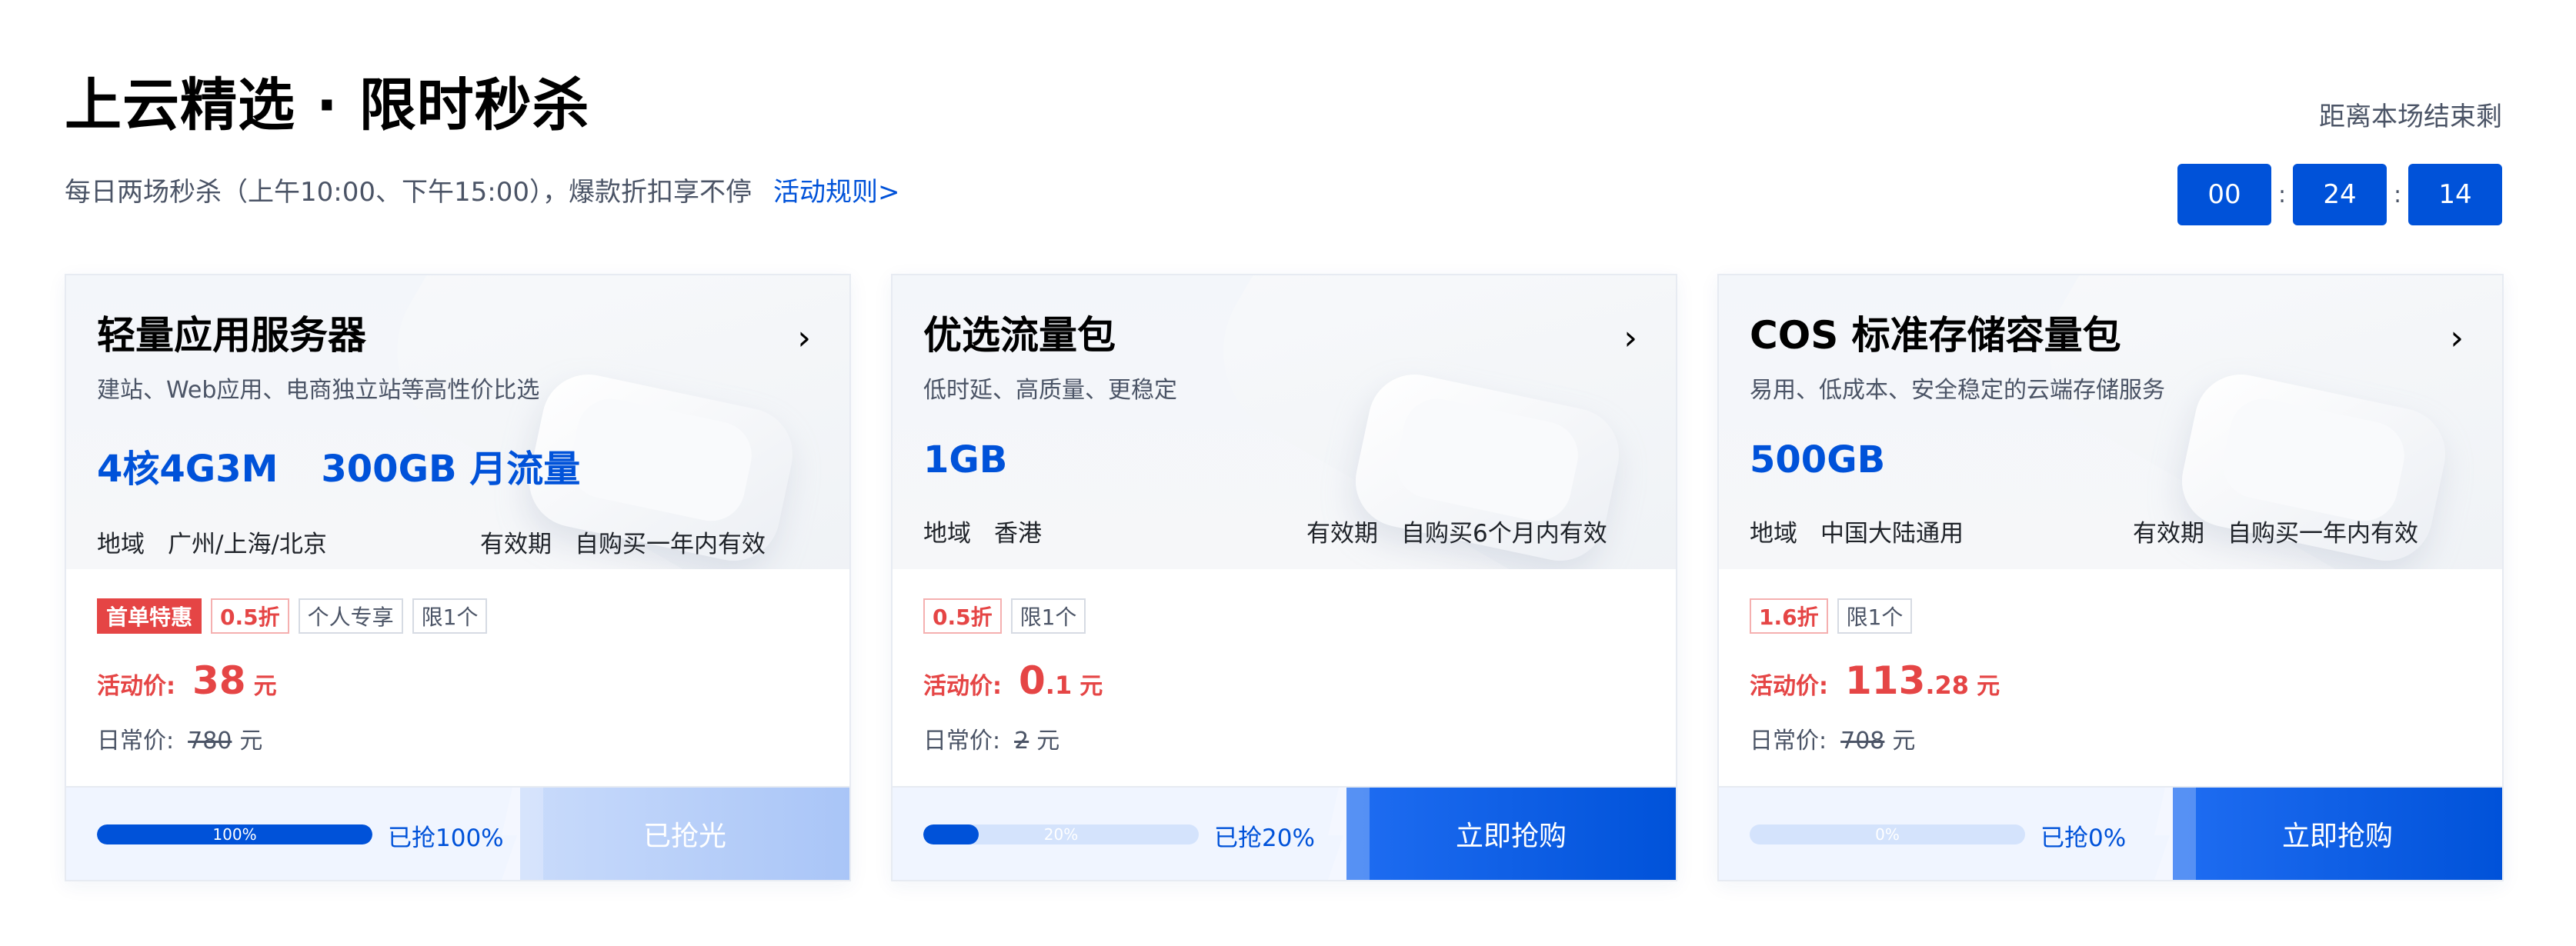 This screenshot has height=946, width=2576. What do you see at coordinates (1862, 741) in the screenshot?
I see `normal-price-value: 708` at bounding box center [1862, 741].